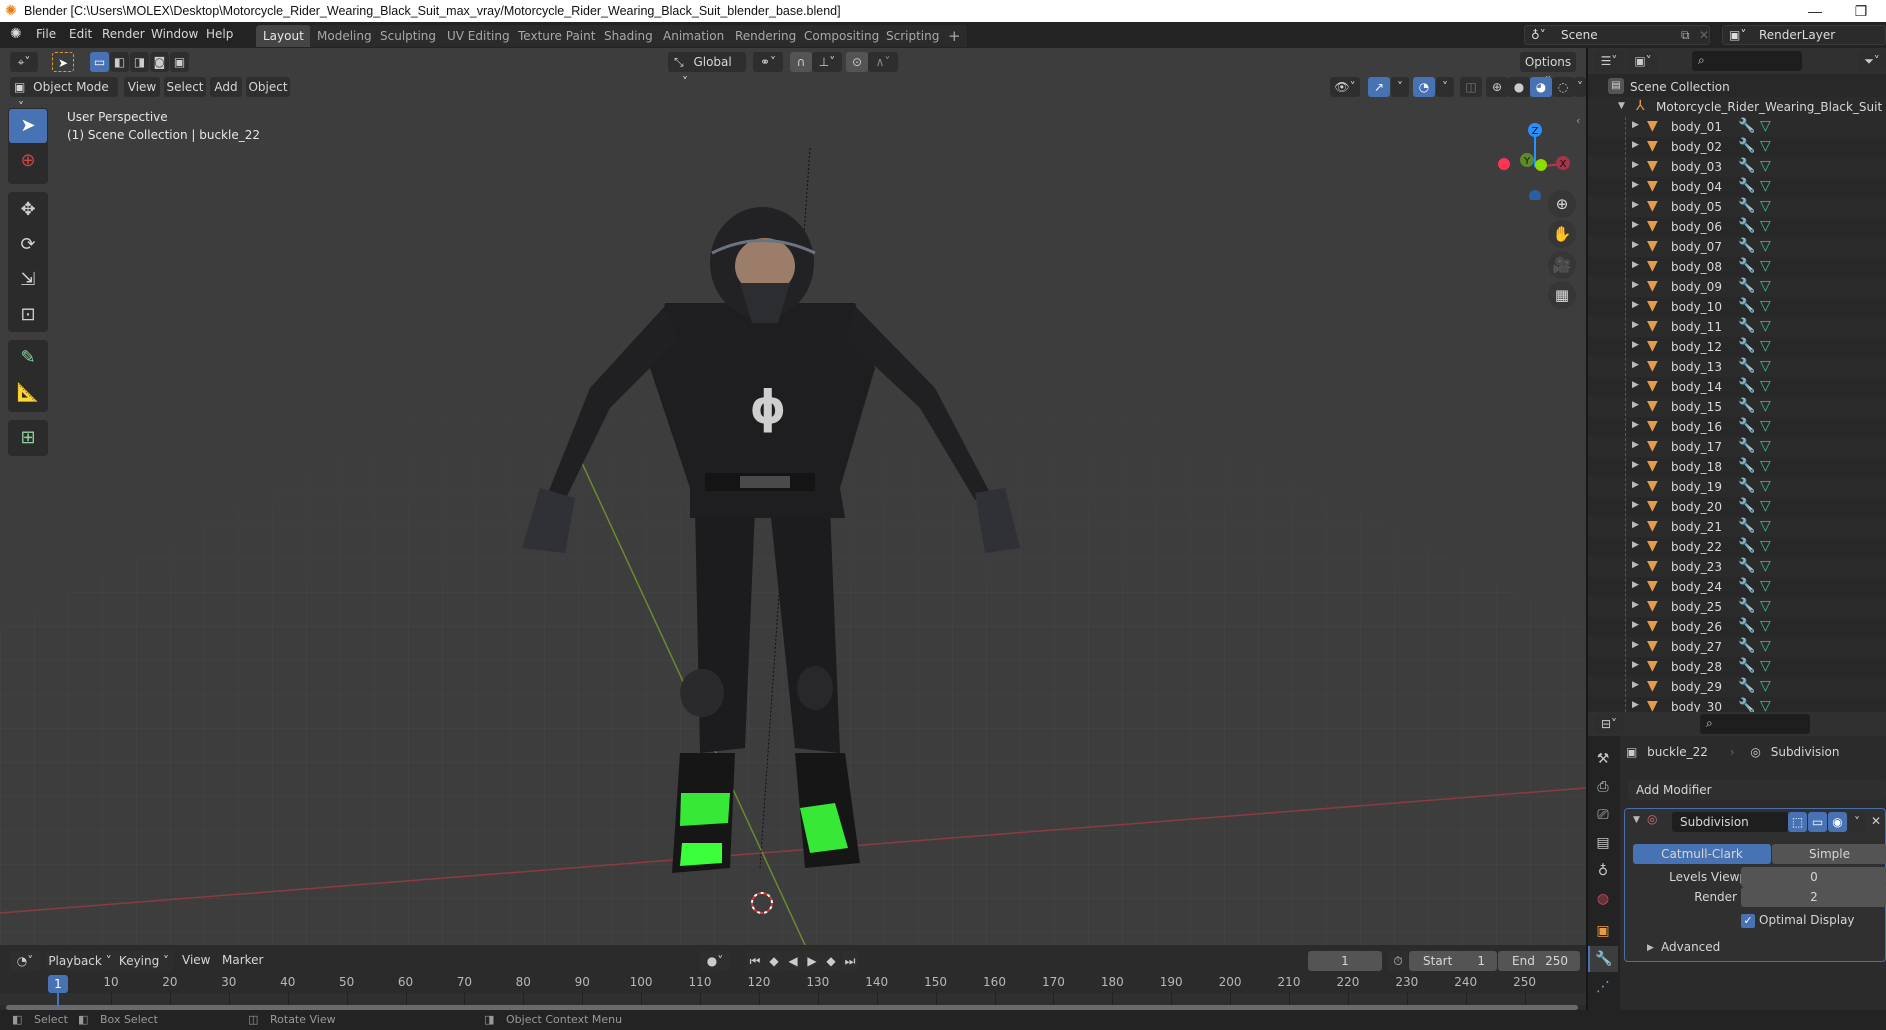 This screenshot has height=1030, width=1886. What do you see at coordinates (1603, 787) in the screenshot?
I see `tab-render-icon: ⎙` at bounding box center [1603, 787].